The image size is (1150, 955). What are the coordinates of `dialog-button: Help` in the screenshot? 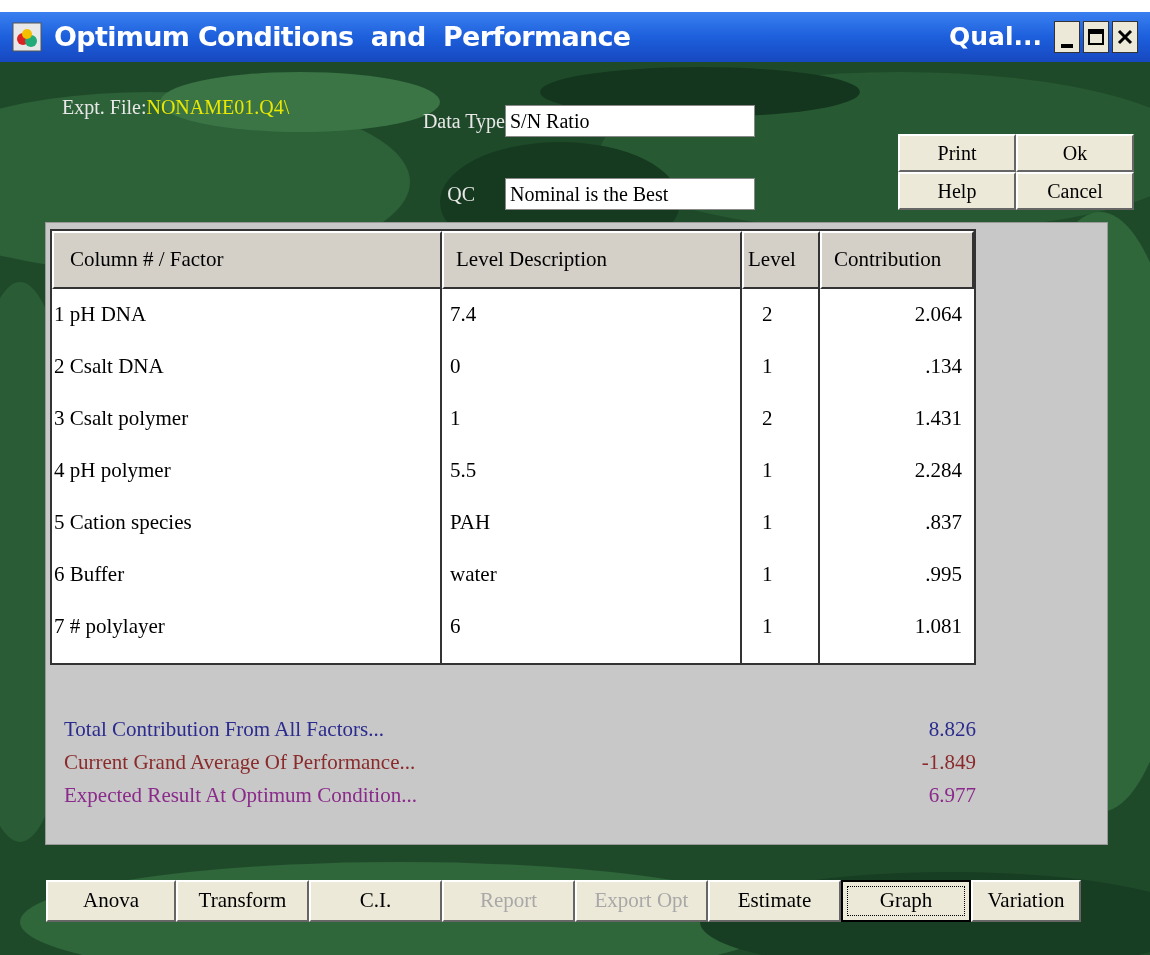 It's located at (957, 191).